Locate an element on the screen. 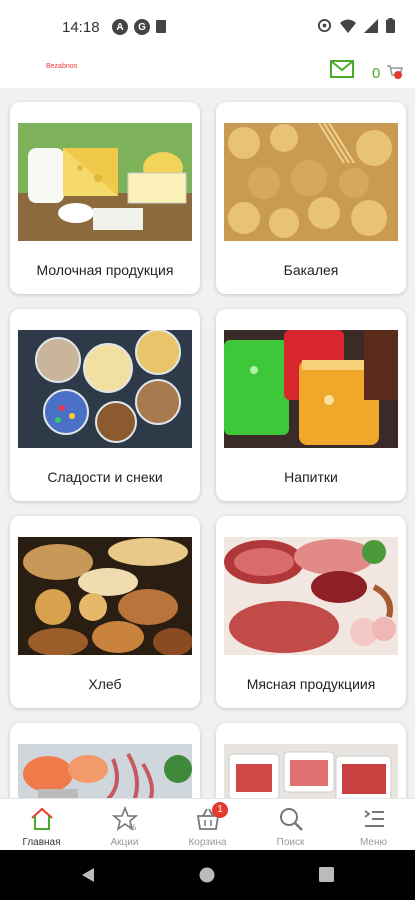 The image size is (415, 900). category-card-drinks: Напитки is located at coordinates (311, 405).